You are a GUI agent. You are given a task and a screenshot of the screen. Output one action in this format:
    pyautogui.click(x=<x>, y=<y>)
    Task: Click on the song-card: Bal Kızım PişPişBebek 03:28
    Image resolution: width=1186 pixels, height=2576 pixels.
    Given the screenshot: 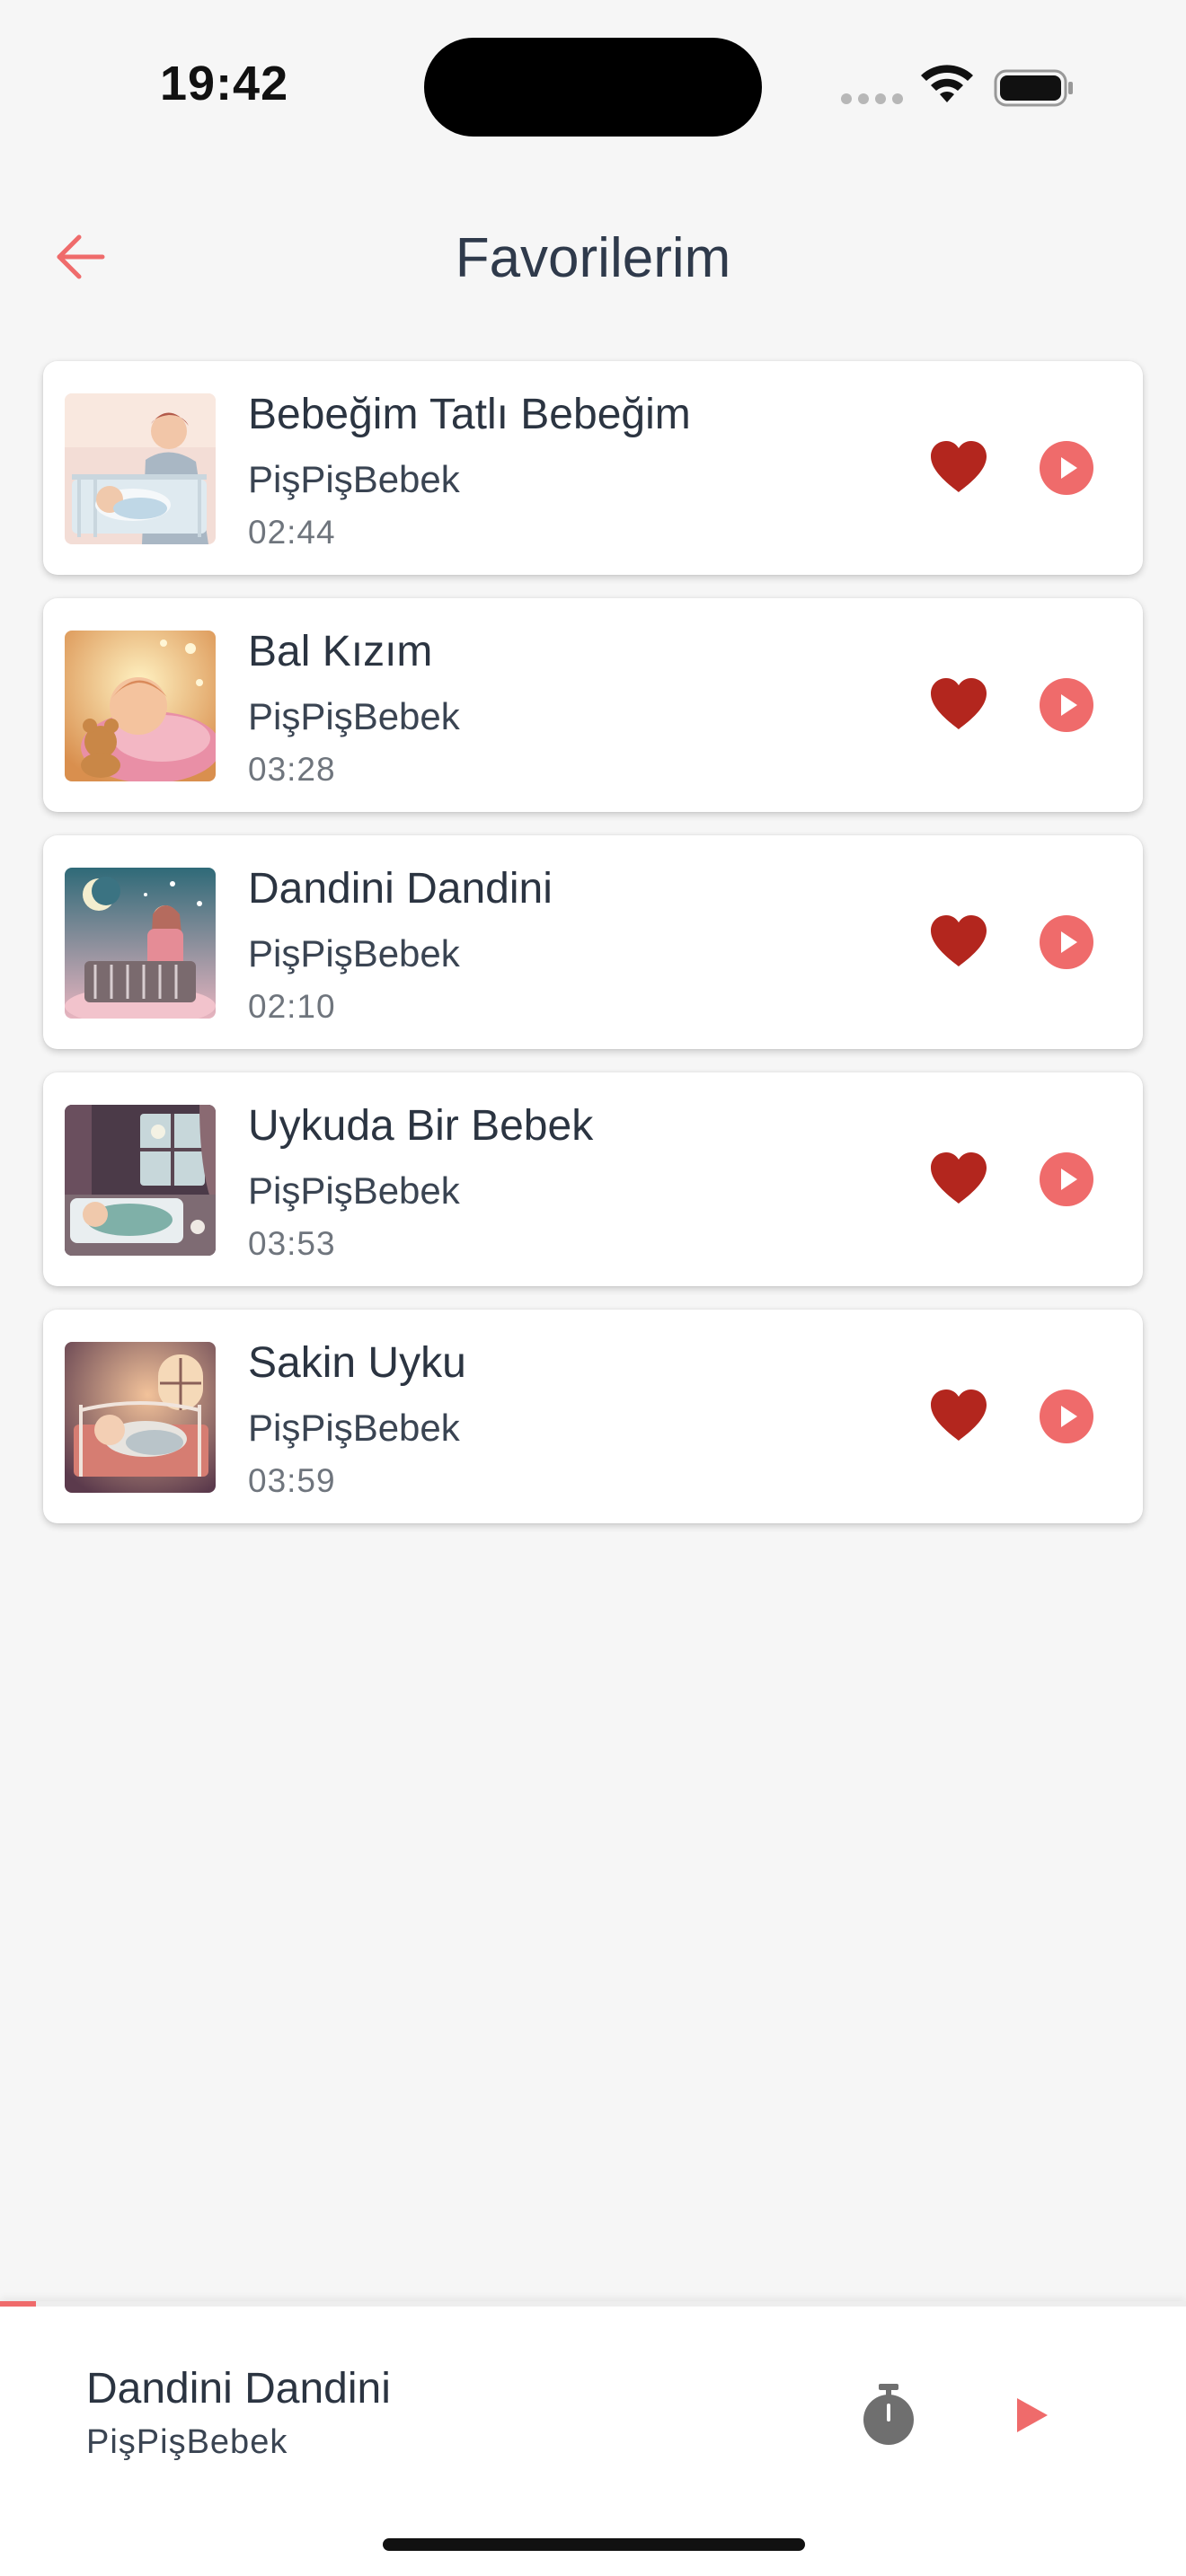 What is the action you would take?
    pyautogui.click(x=593, y=705)
    